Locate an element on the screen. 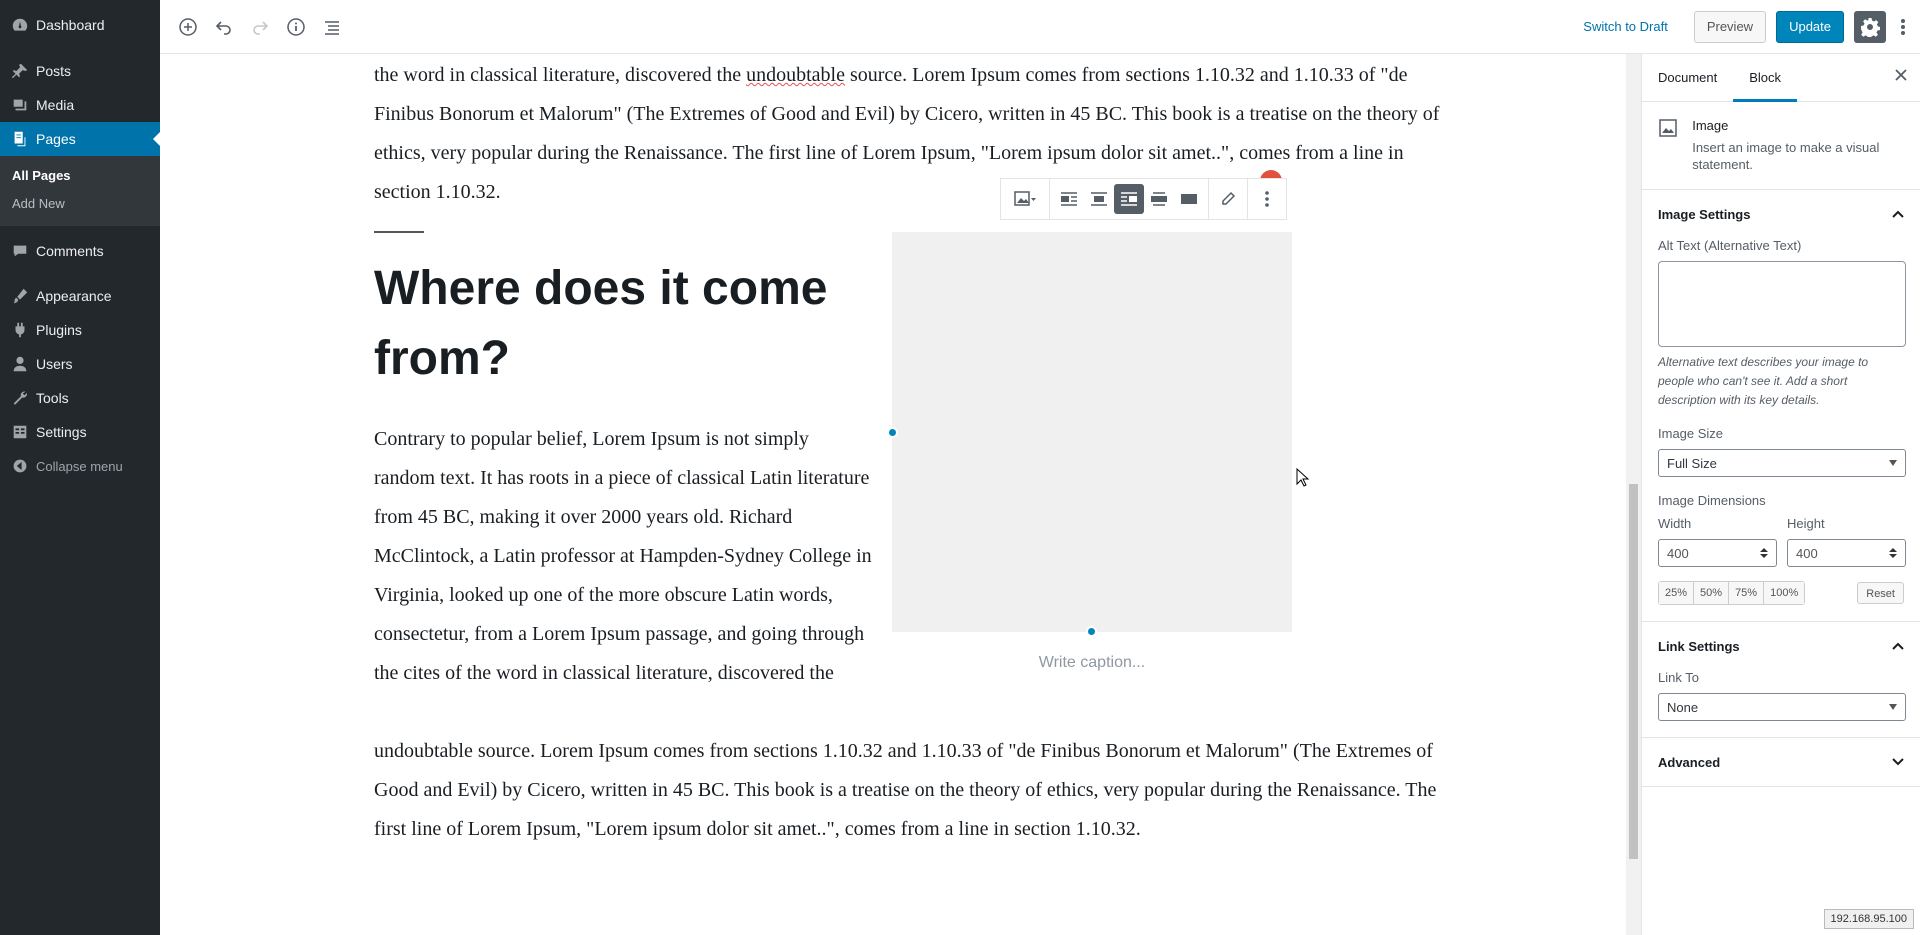 The image size is (1920, 935). panel-title: Link Settings is located at coordinates (1699, 646).